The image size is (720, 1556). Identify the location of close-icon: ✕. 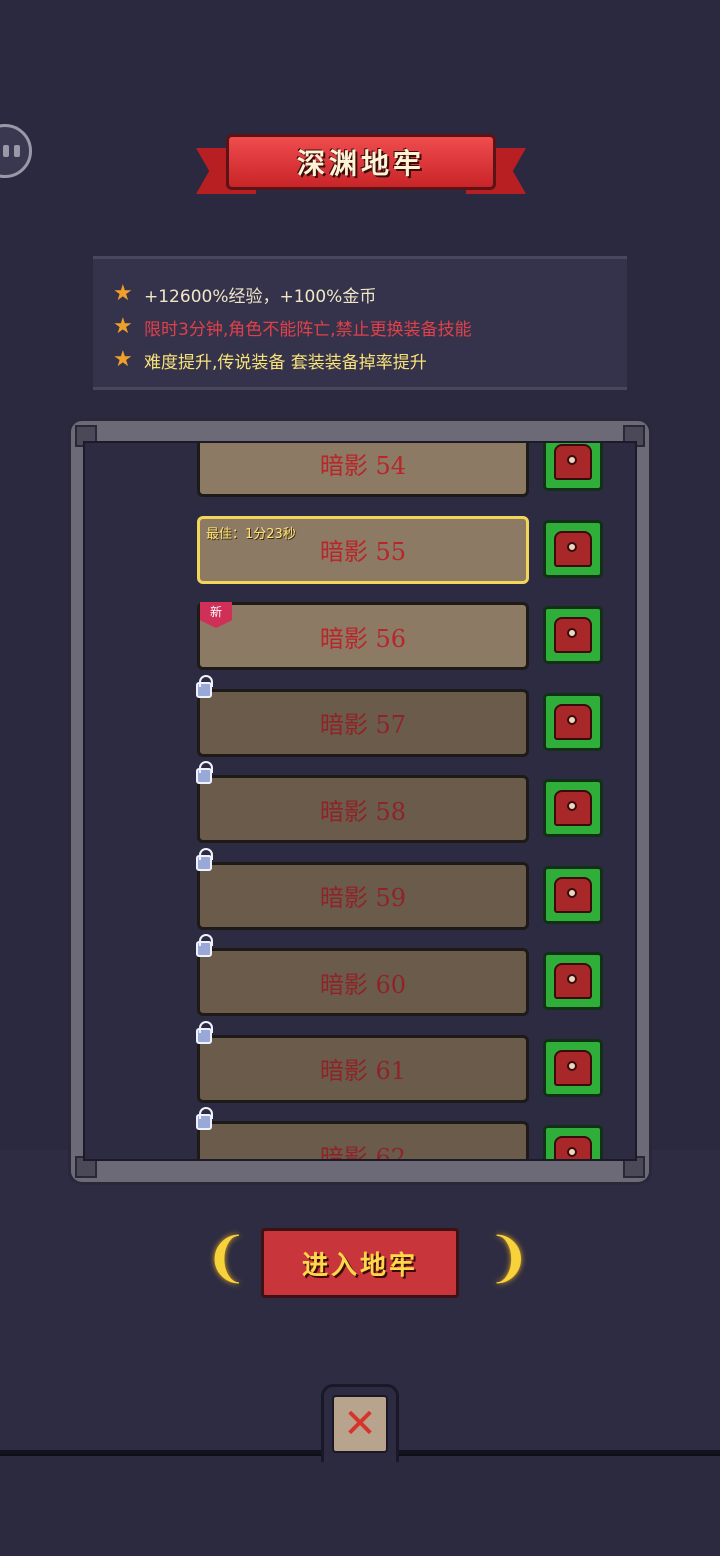
(360, 1424).